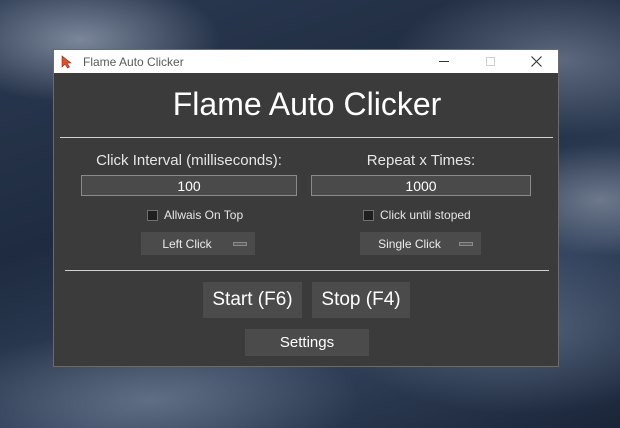 This screenshot has width=620, height=428. I want to click on click-type-dropdown: Single Click, so click(420, 243).